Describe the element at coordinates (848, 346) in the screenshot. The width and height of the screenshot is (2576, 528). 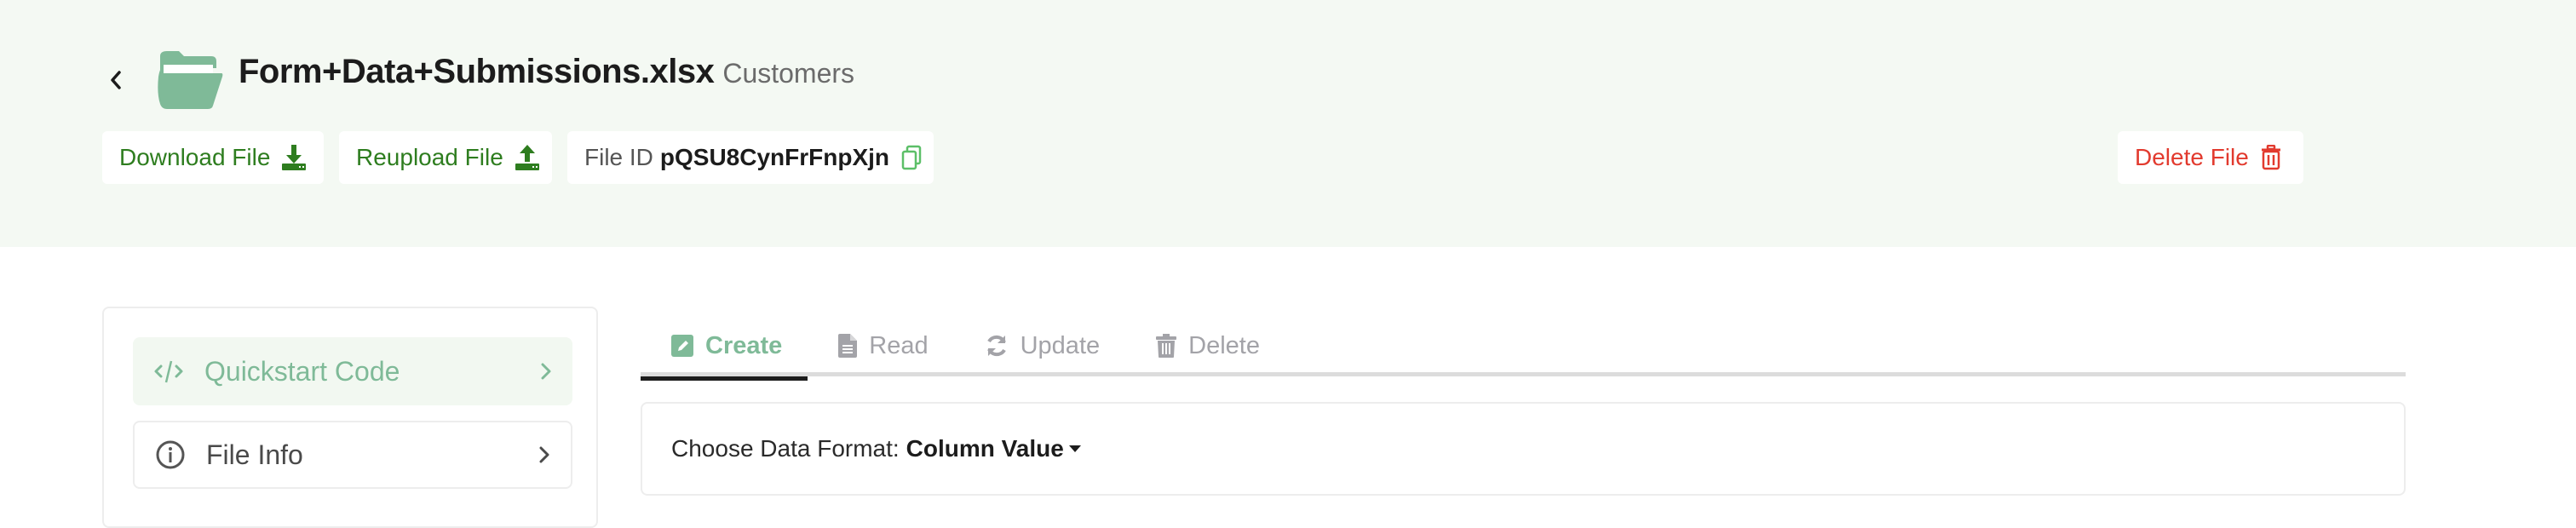
I see `file-icon` at that location.